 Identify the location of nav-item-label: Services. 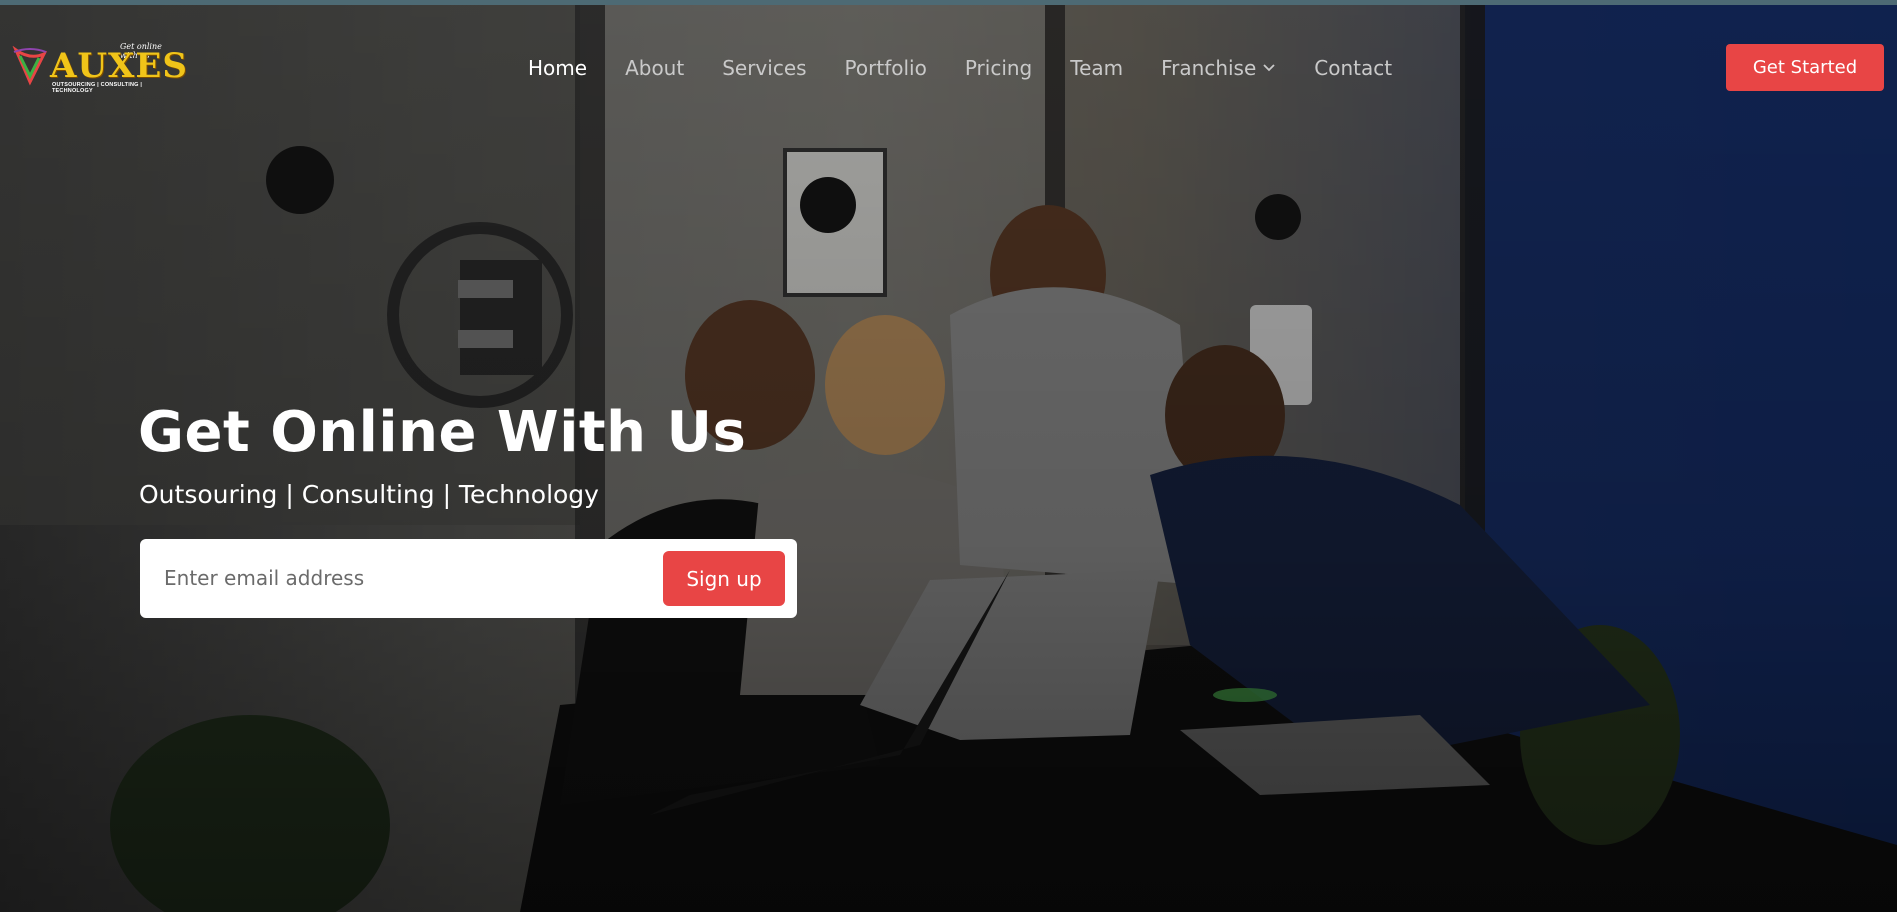
(764, 68).